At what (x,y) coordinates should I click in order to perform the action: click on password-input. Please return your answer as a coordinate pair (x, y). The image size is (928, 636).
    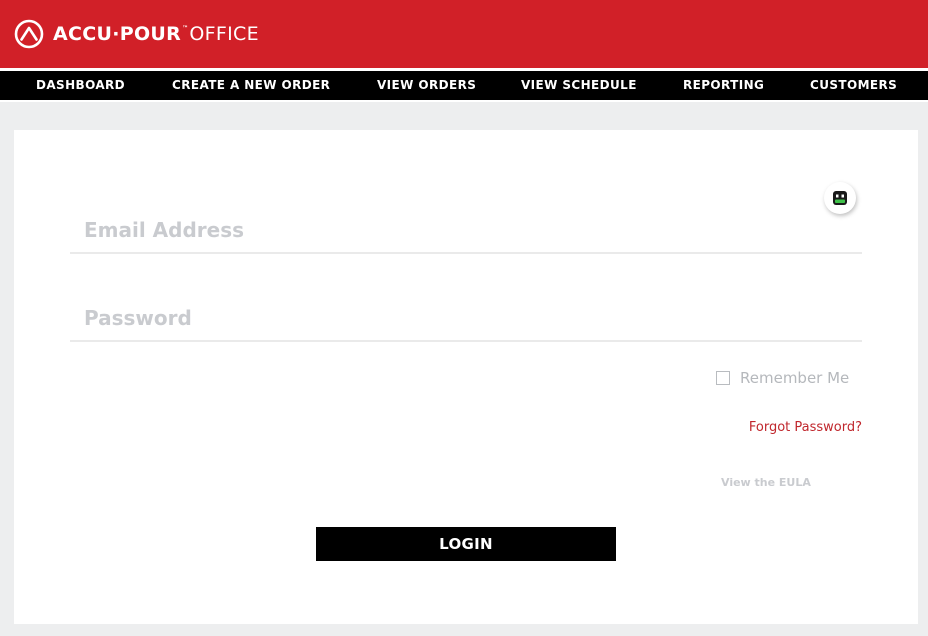
    Looking at the image, I should click on (466, 318).